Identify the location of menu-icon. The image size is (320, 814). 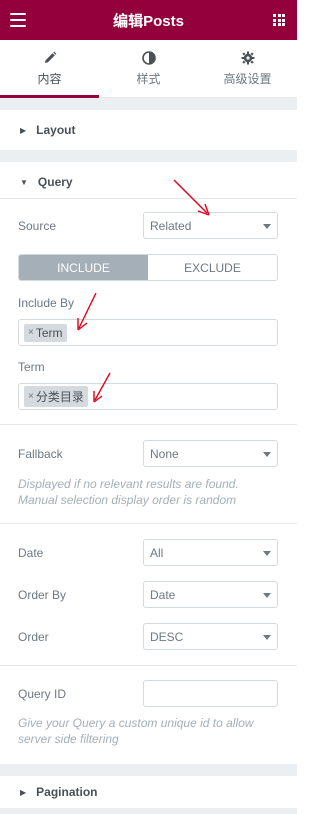
(18, 20).